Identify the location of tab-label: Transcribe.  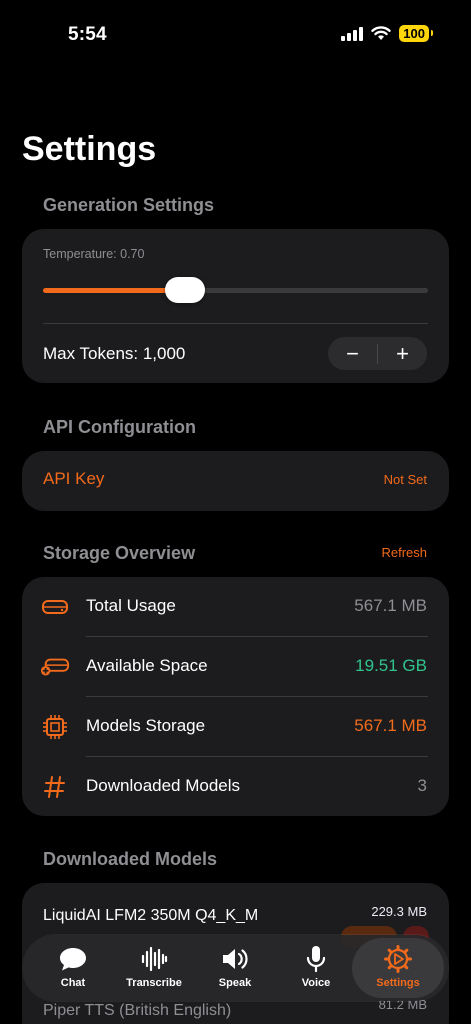
(154, 983).